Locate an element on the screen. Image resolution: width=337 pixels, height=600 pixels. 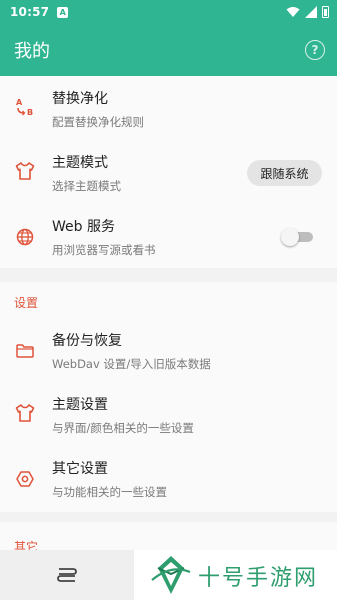
item-subtitle: 与界面/颜色相关的一些设置 is located at coordinates (123, 428).